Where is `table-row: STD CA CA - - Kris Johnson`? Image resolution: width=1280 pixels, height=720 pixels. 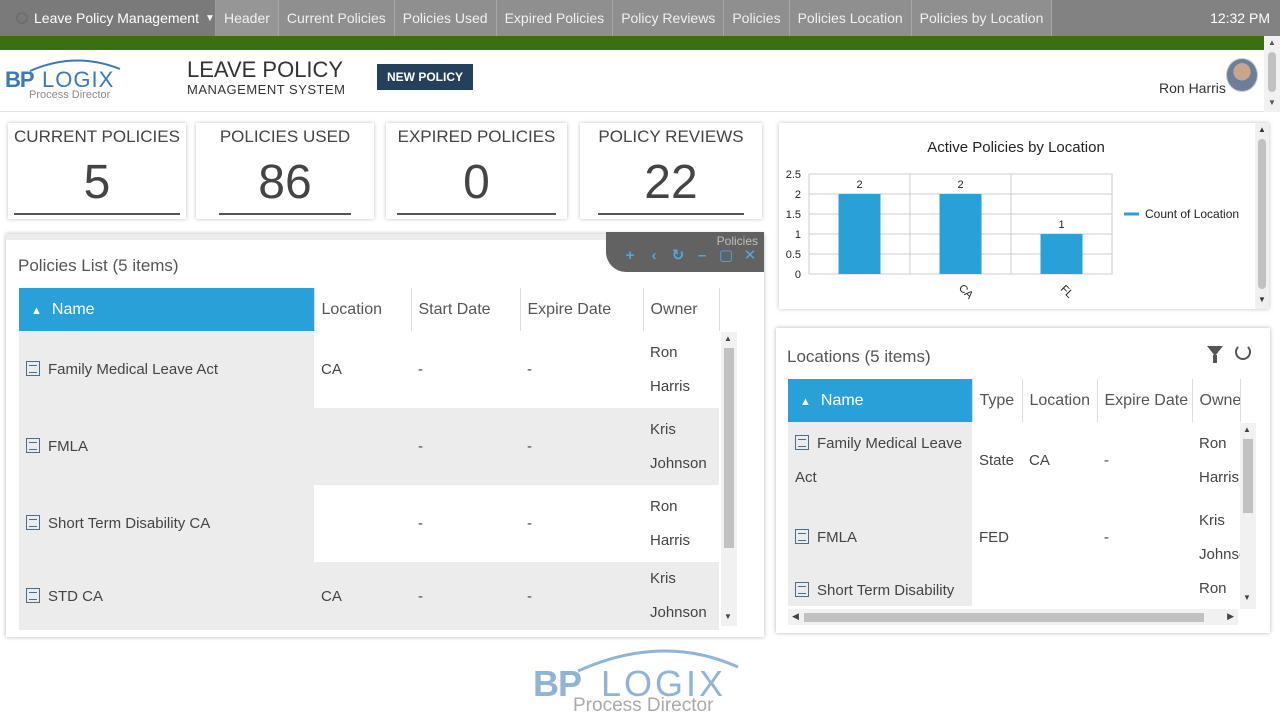 table-row: STD CA CA - - Kris Johnson is located at coordinates (369, 596).